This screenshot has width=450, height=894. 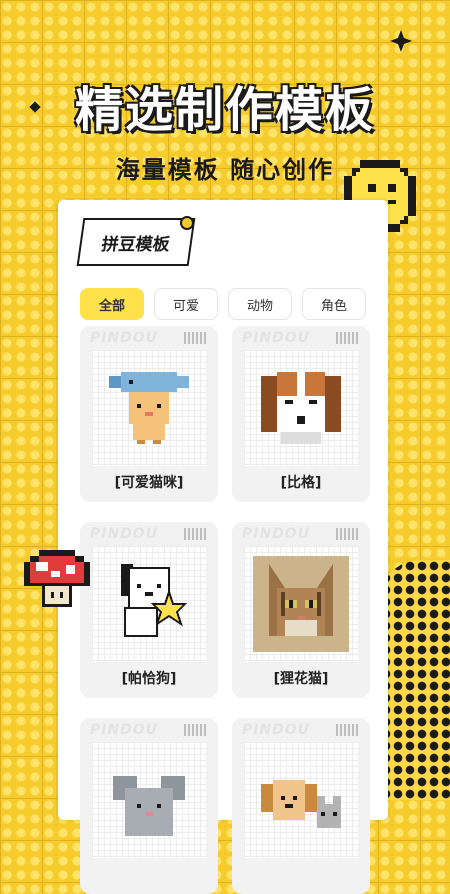 I want to click on template-card-pochacco: PINDOU [帕恰狗], so click(x=149, y=610).